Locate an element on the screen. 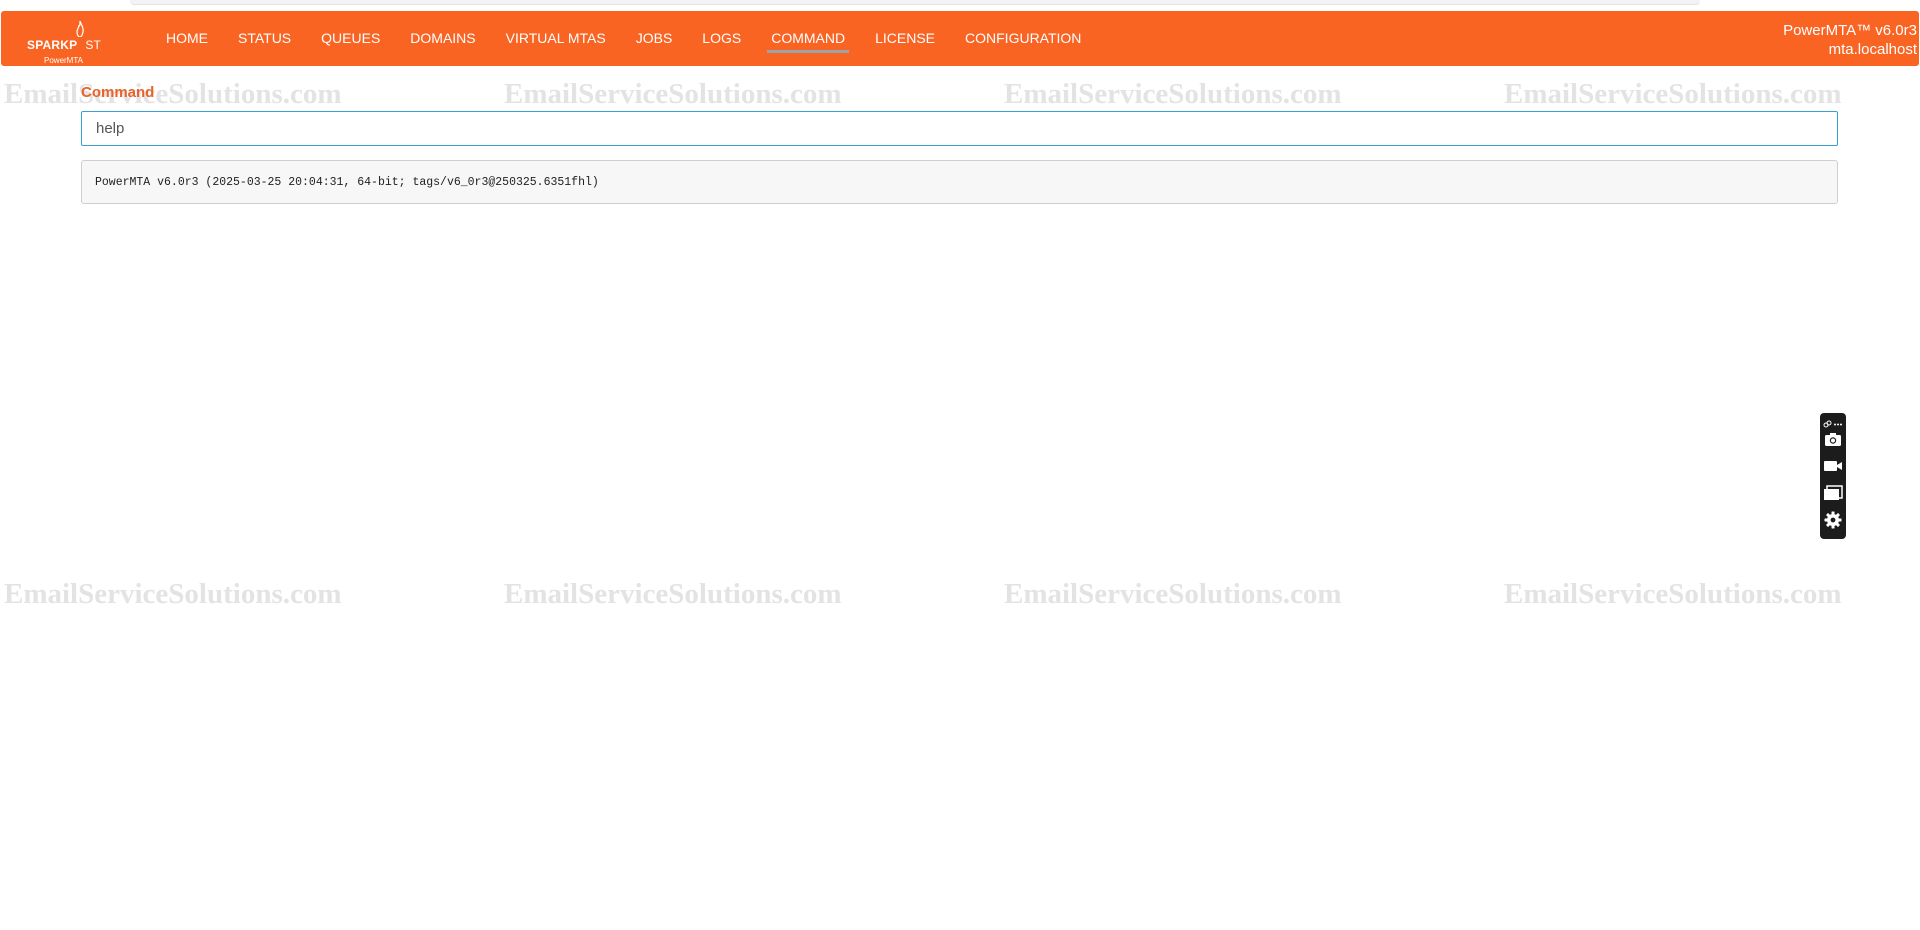 The image size is (1920, 930). capture-toolbar is located at coordinates (1833, 476).